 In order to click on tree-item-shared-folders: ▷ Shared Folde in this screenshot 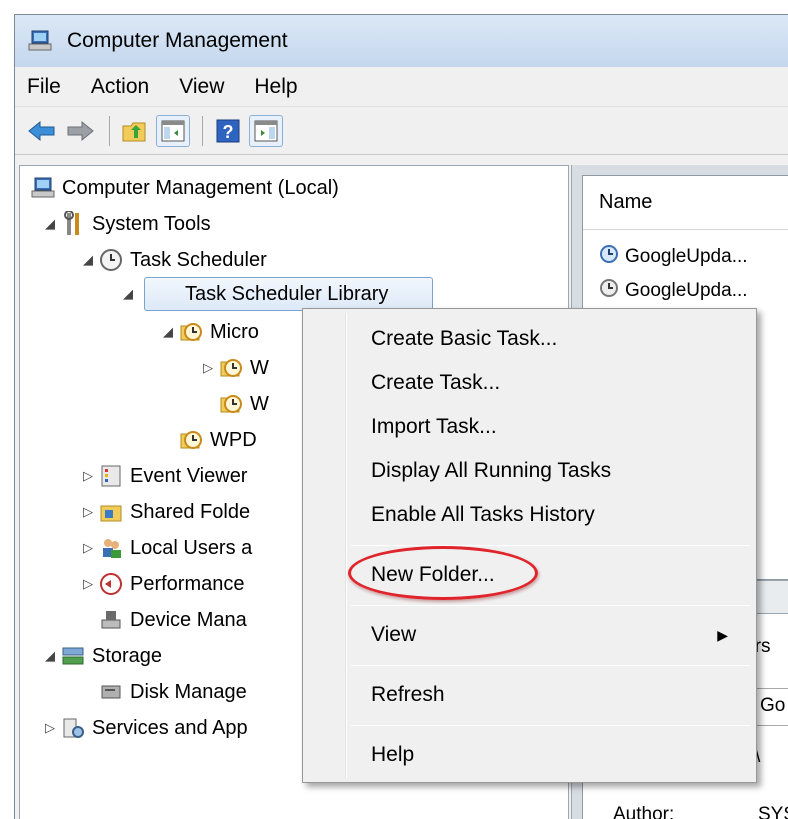, I will do `click(165, 512)`.